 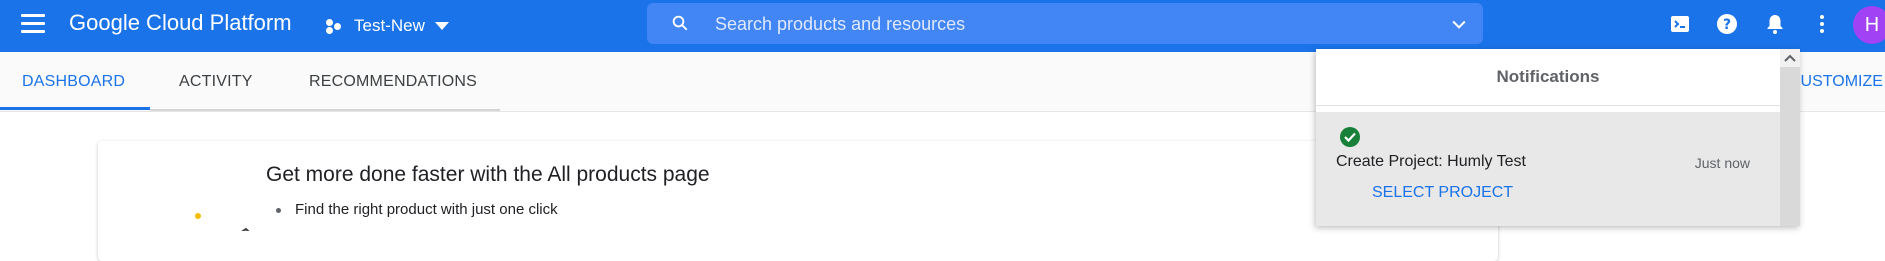 I want to click on customize-button: CUSTOMIZE, so click(x=1836, y=81).